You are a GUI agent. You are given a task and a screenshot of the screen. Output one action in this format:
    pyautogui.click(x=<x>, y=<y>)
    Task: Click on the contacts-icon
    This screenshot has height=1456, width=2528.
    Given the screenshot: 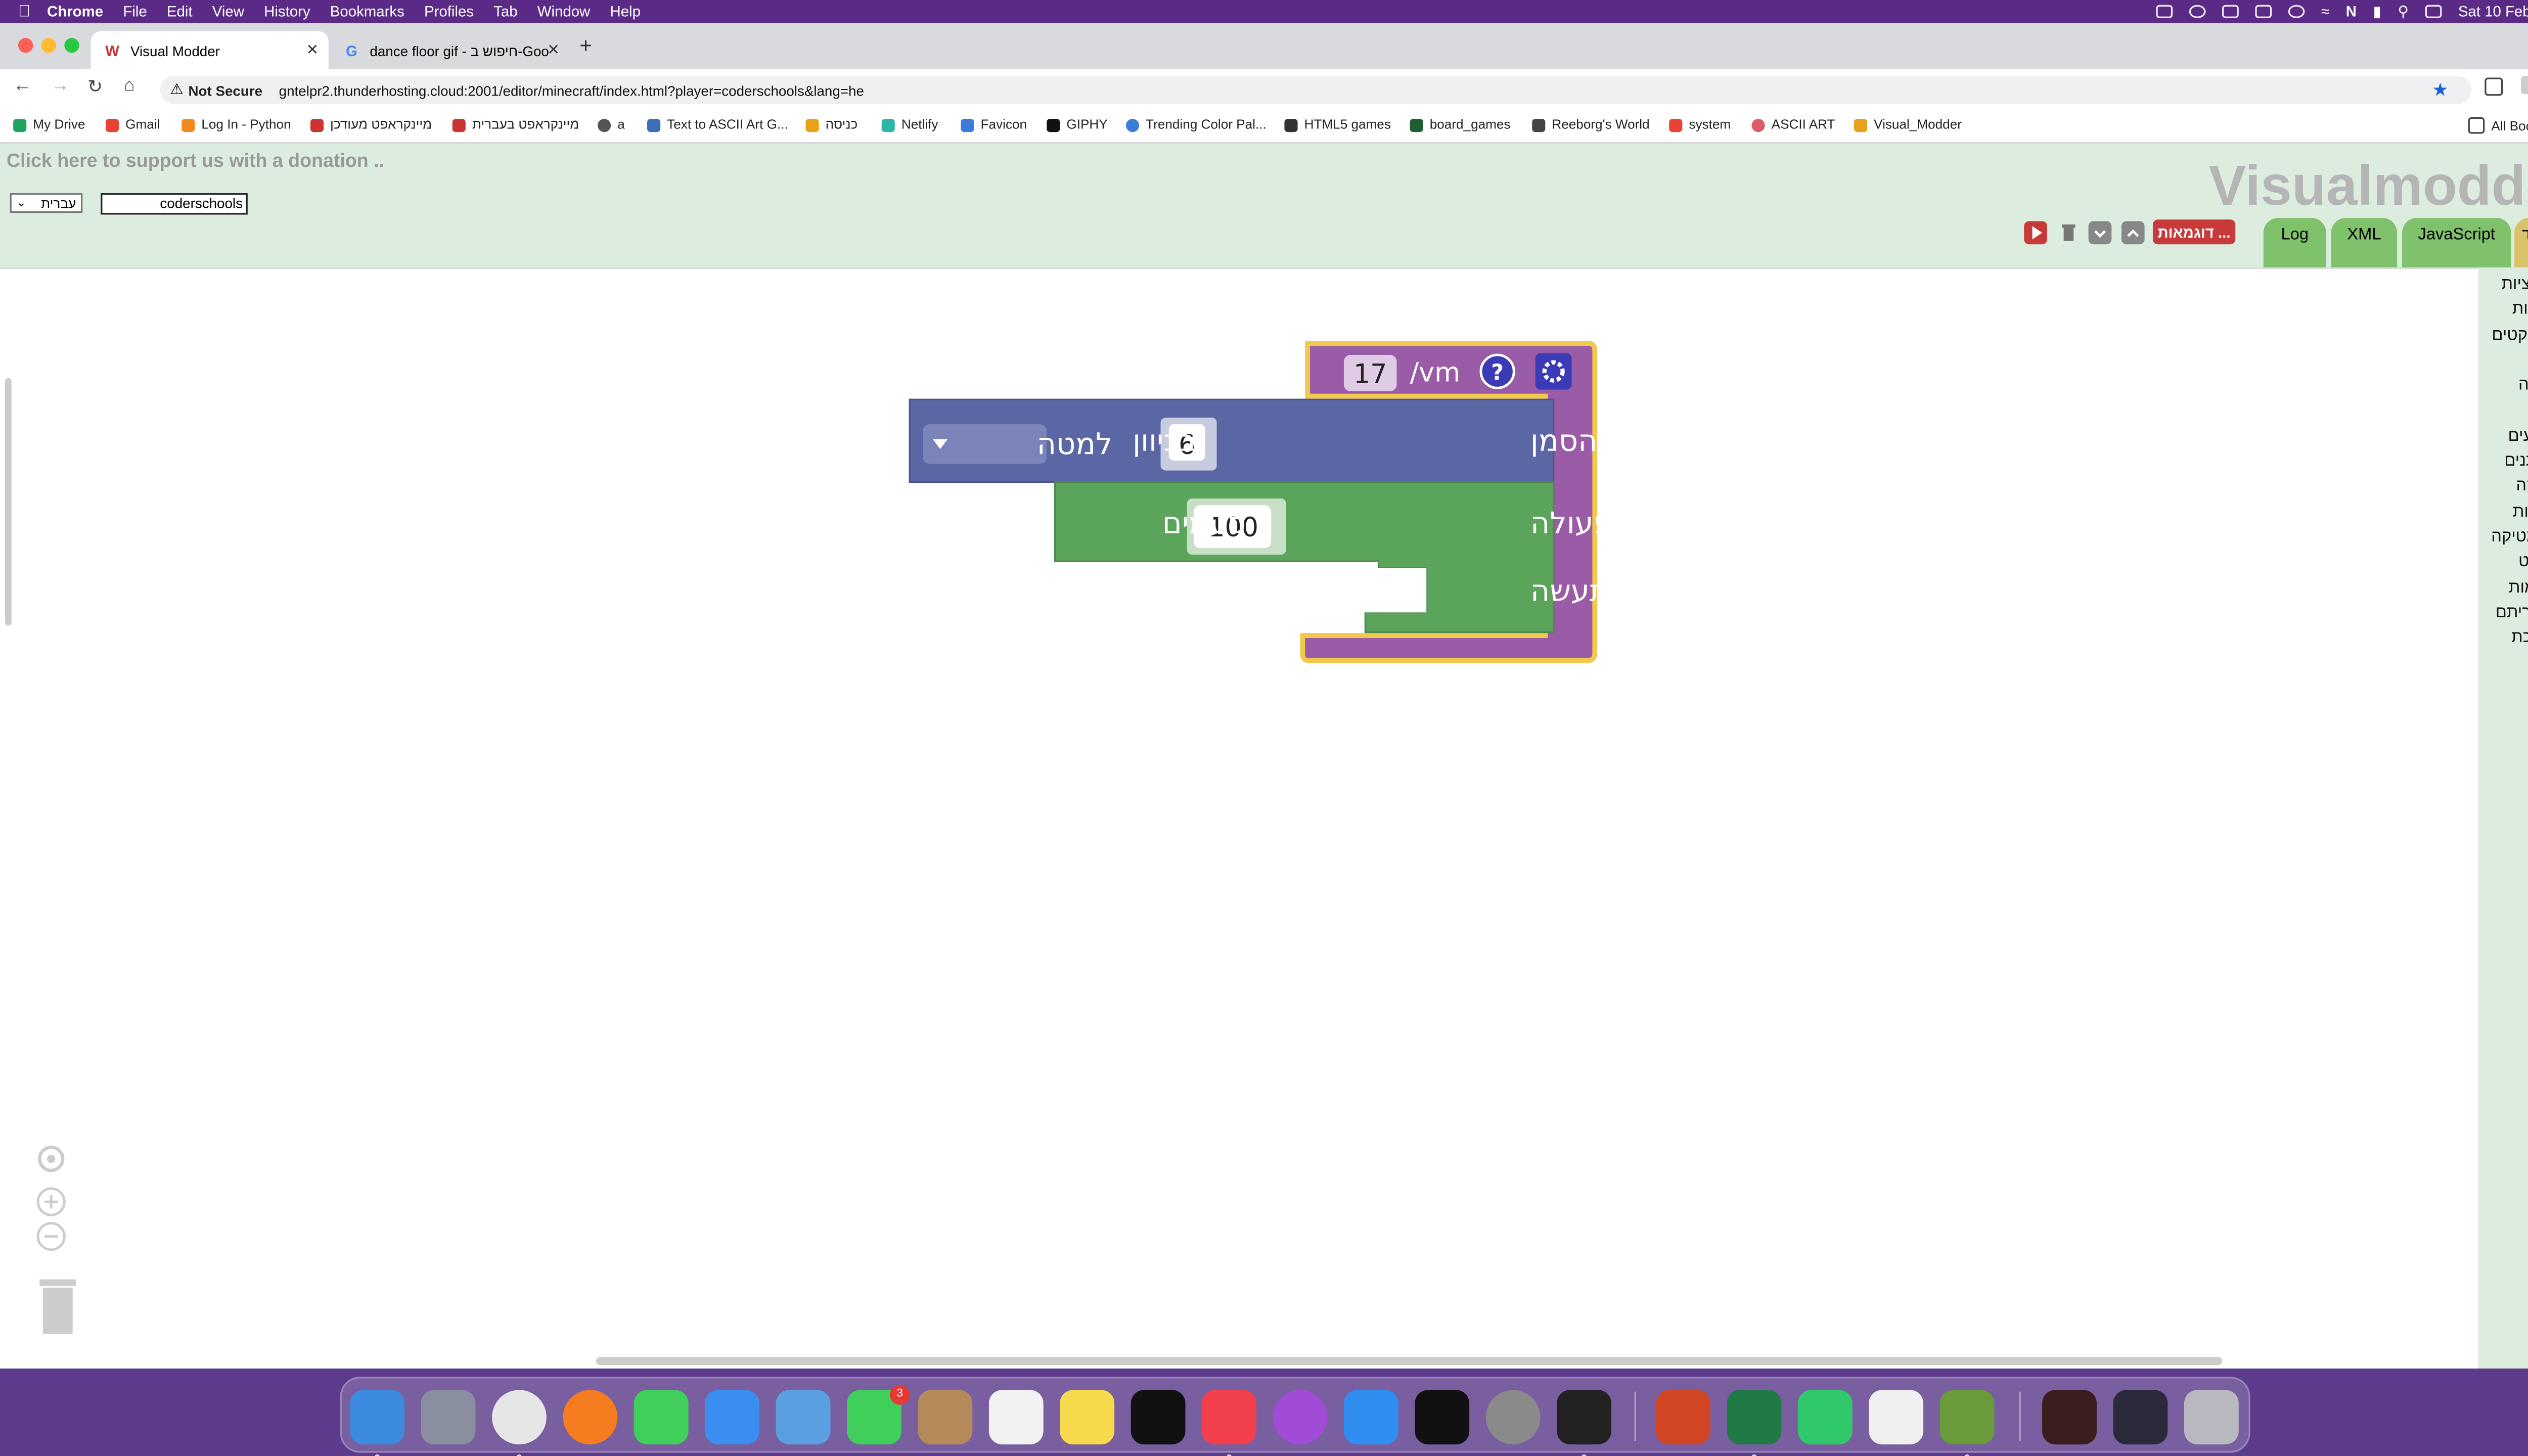 What is the action you would take?
    pyautogui.click(x=946, y=1417)
    